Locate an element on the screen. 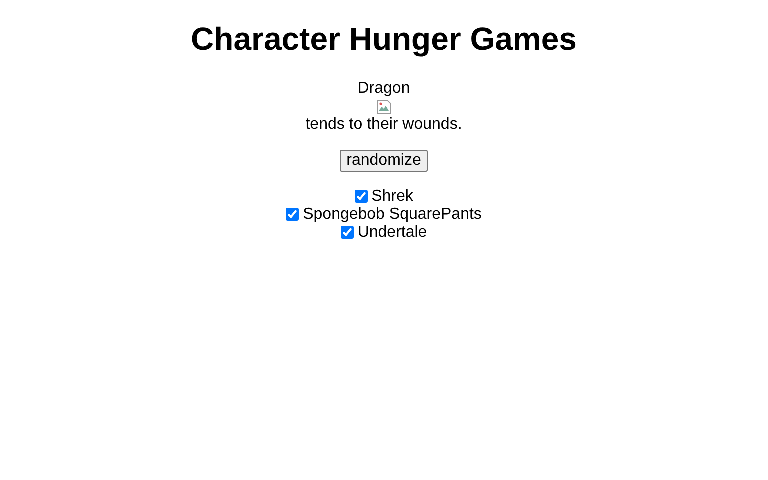 Image resolution: width=768 pixels, height=480 pixels. checkbox-label: Shrek is located at coordinates (393, 197).